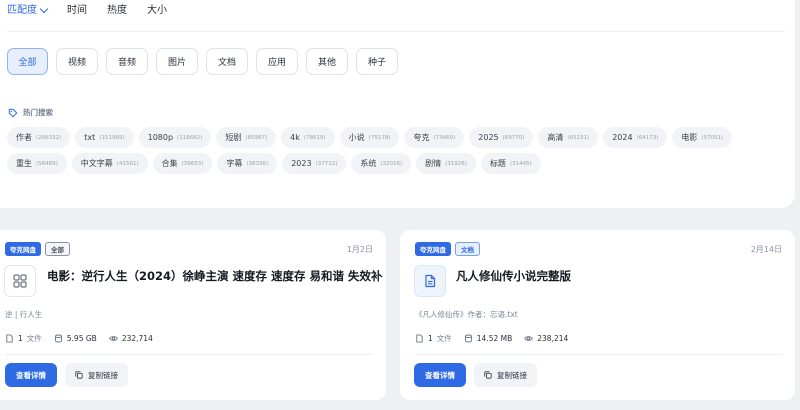 The height and width of the screenshot is (410, 800). What do you see at coordinates (689, 137) in the screenshot?
I see `hot-search-tag-label: 电影` at bounding box center [689, 137].